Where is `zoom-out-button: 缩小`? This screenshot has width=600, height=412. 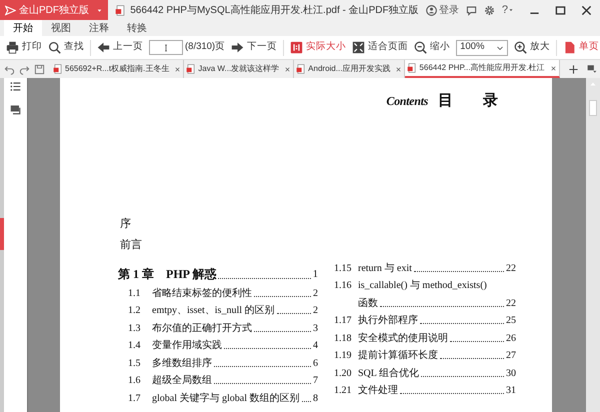 zoom-out-button: 缩小 is located at coordinates (432, 47).